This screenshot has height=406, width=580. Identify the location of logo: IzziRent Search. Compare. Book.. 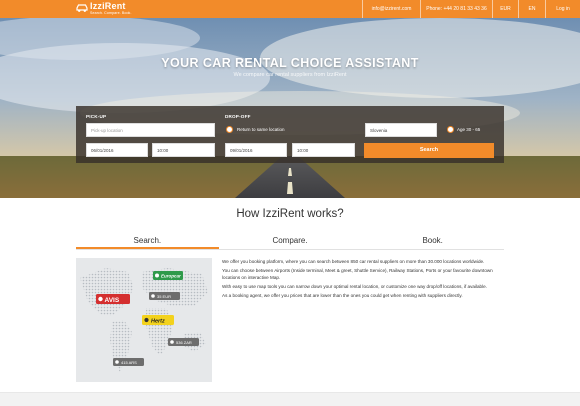
(104, 9).